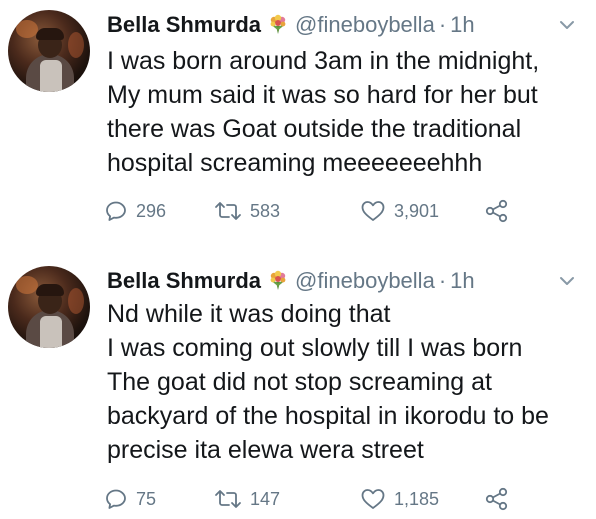 The height and width of the screenshot is (519, 596). What do you see at coordinates (151, 210) in the screenshot?
I see `reply-count: 296` at bounding box center [151, 210].